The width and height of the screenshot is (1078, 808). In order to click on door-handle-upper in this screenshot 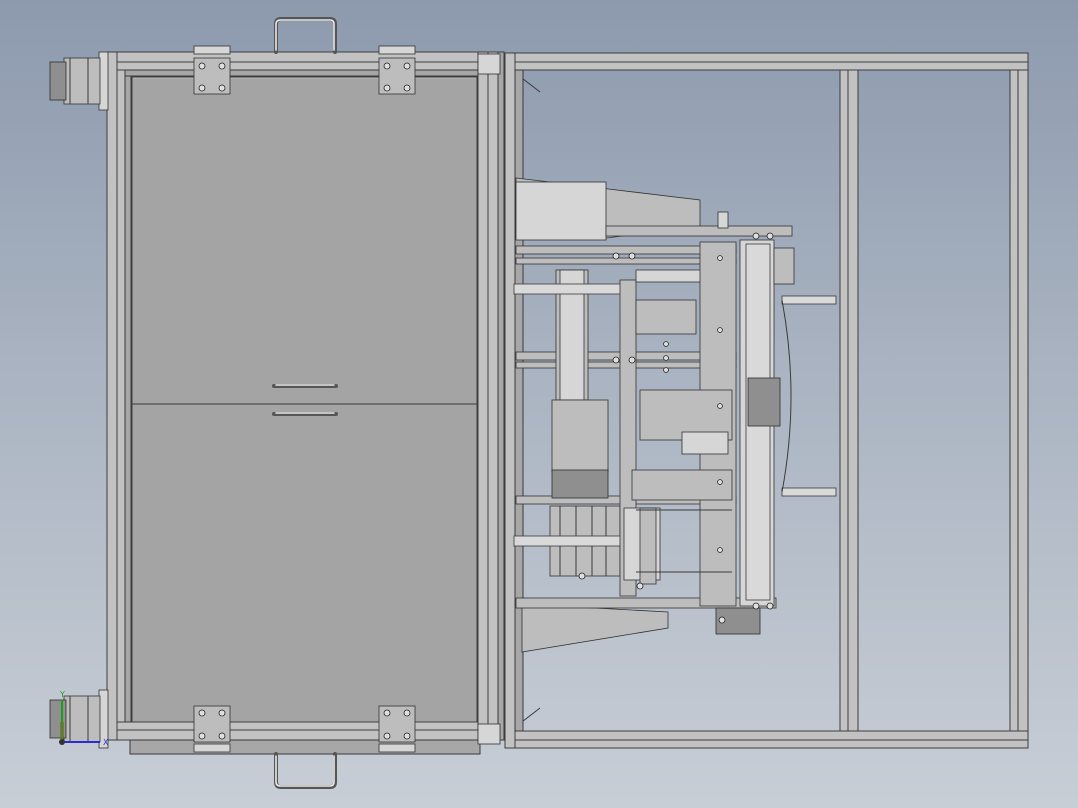, I will do `click(305, 386)`.